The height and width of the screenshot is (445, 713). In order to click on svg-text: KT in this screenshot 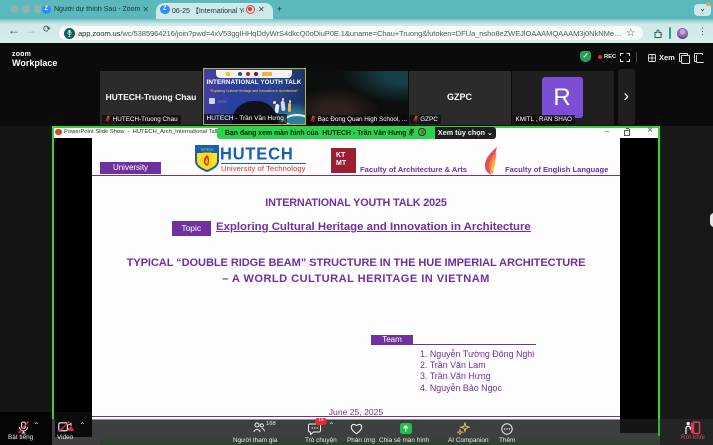, I will do `click(341, 155)`.